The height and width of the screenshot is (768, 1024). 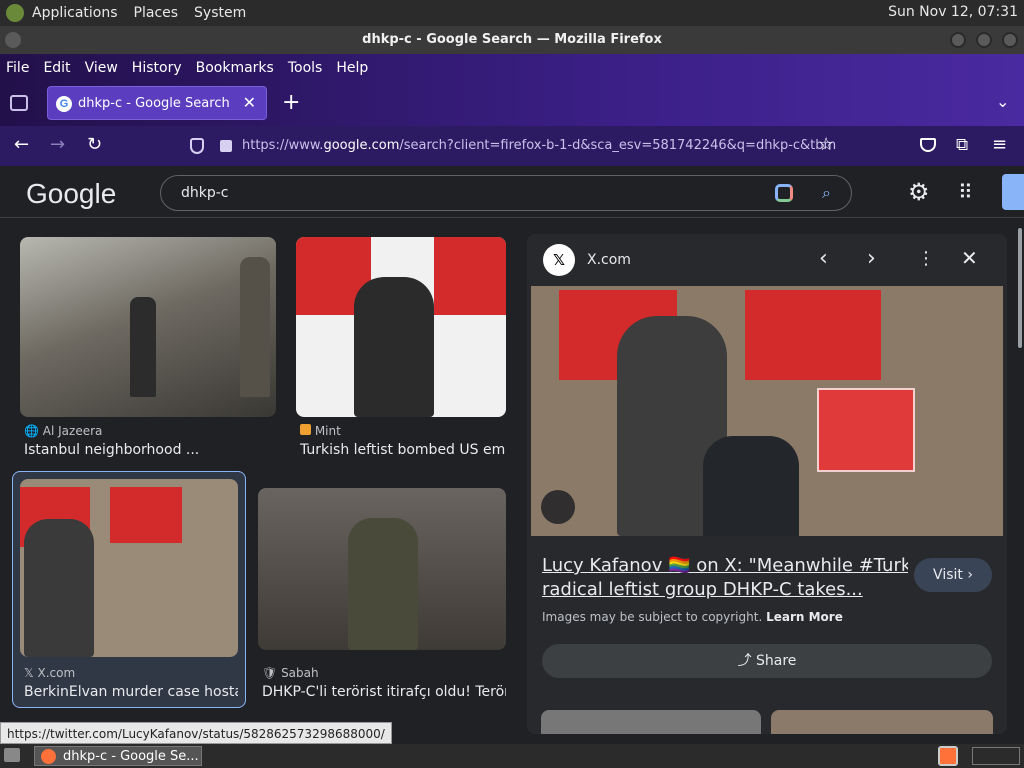 What do you see at coordinates (965, 192) in the screenshot?
I see `apps-grid-icon: ⠿` at bounding box center [965, 192].